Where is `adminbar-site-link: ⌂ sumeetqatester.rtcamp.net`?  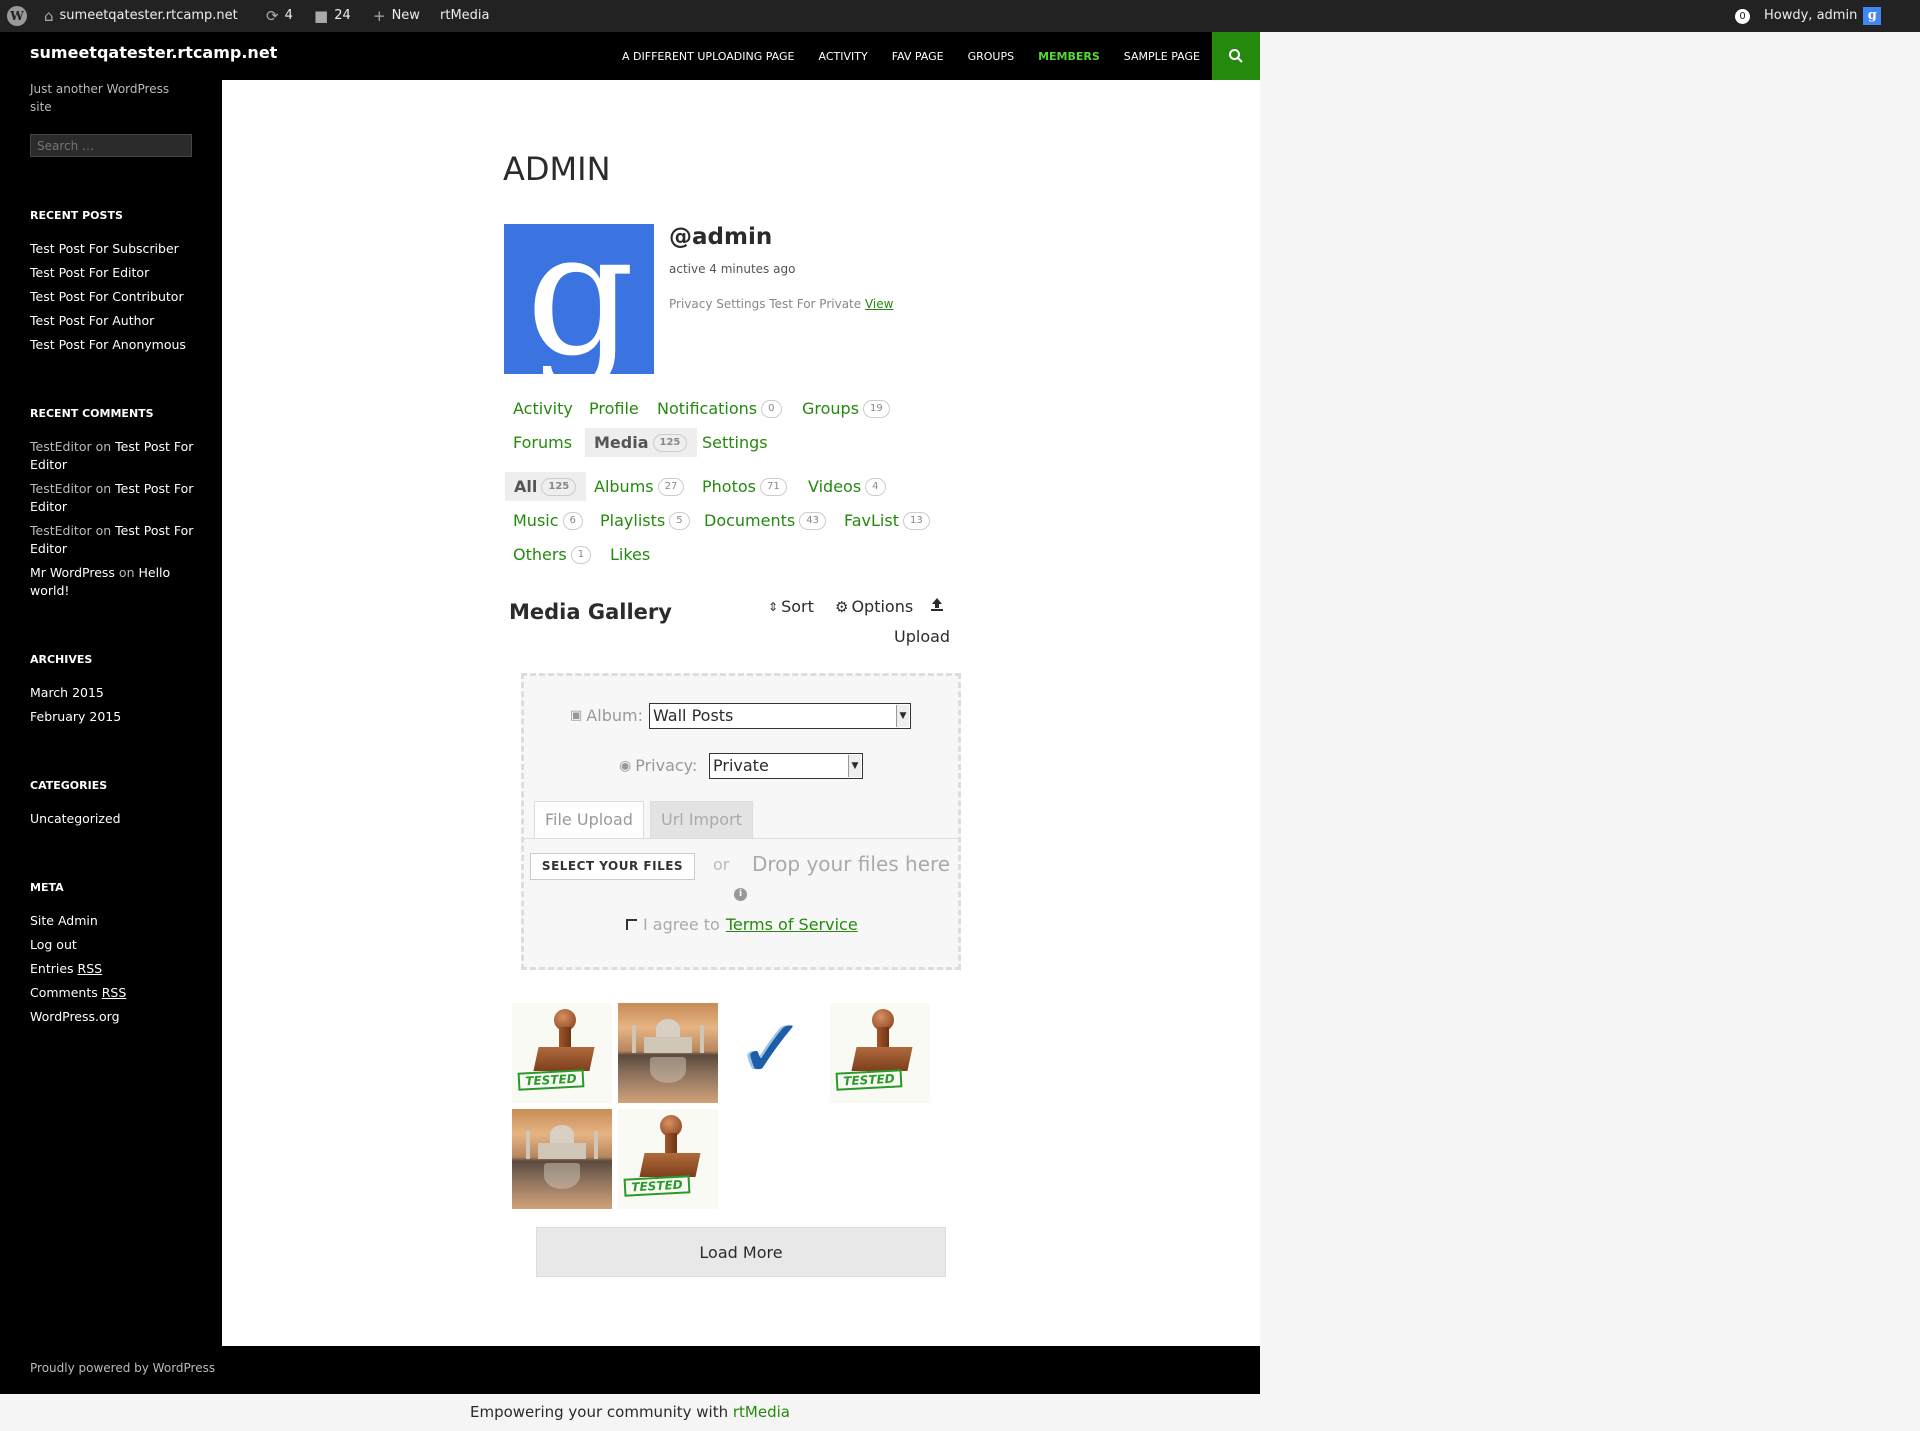
adminbar-site-link: ⌂ sumeetqatester.rtcamp.net is located at coordinates (141, 16).